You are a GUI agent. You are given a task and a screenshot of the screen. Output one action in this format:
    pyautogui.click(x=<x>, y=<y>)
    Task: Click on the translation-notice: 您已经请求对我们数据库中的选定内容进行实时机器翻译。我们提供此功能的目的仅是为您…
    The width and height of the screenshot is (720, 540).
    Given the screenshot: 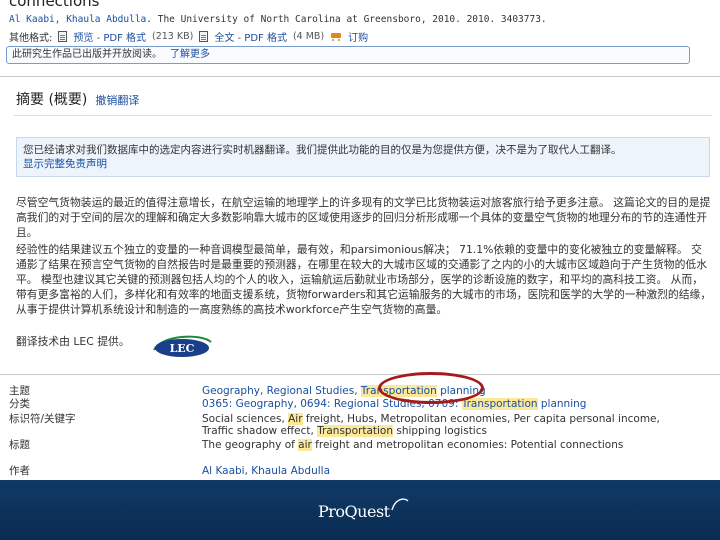 What is the action you would take?
    pyautogui.click(x=363, y=157)
    